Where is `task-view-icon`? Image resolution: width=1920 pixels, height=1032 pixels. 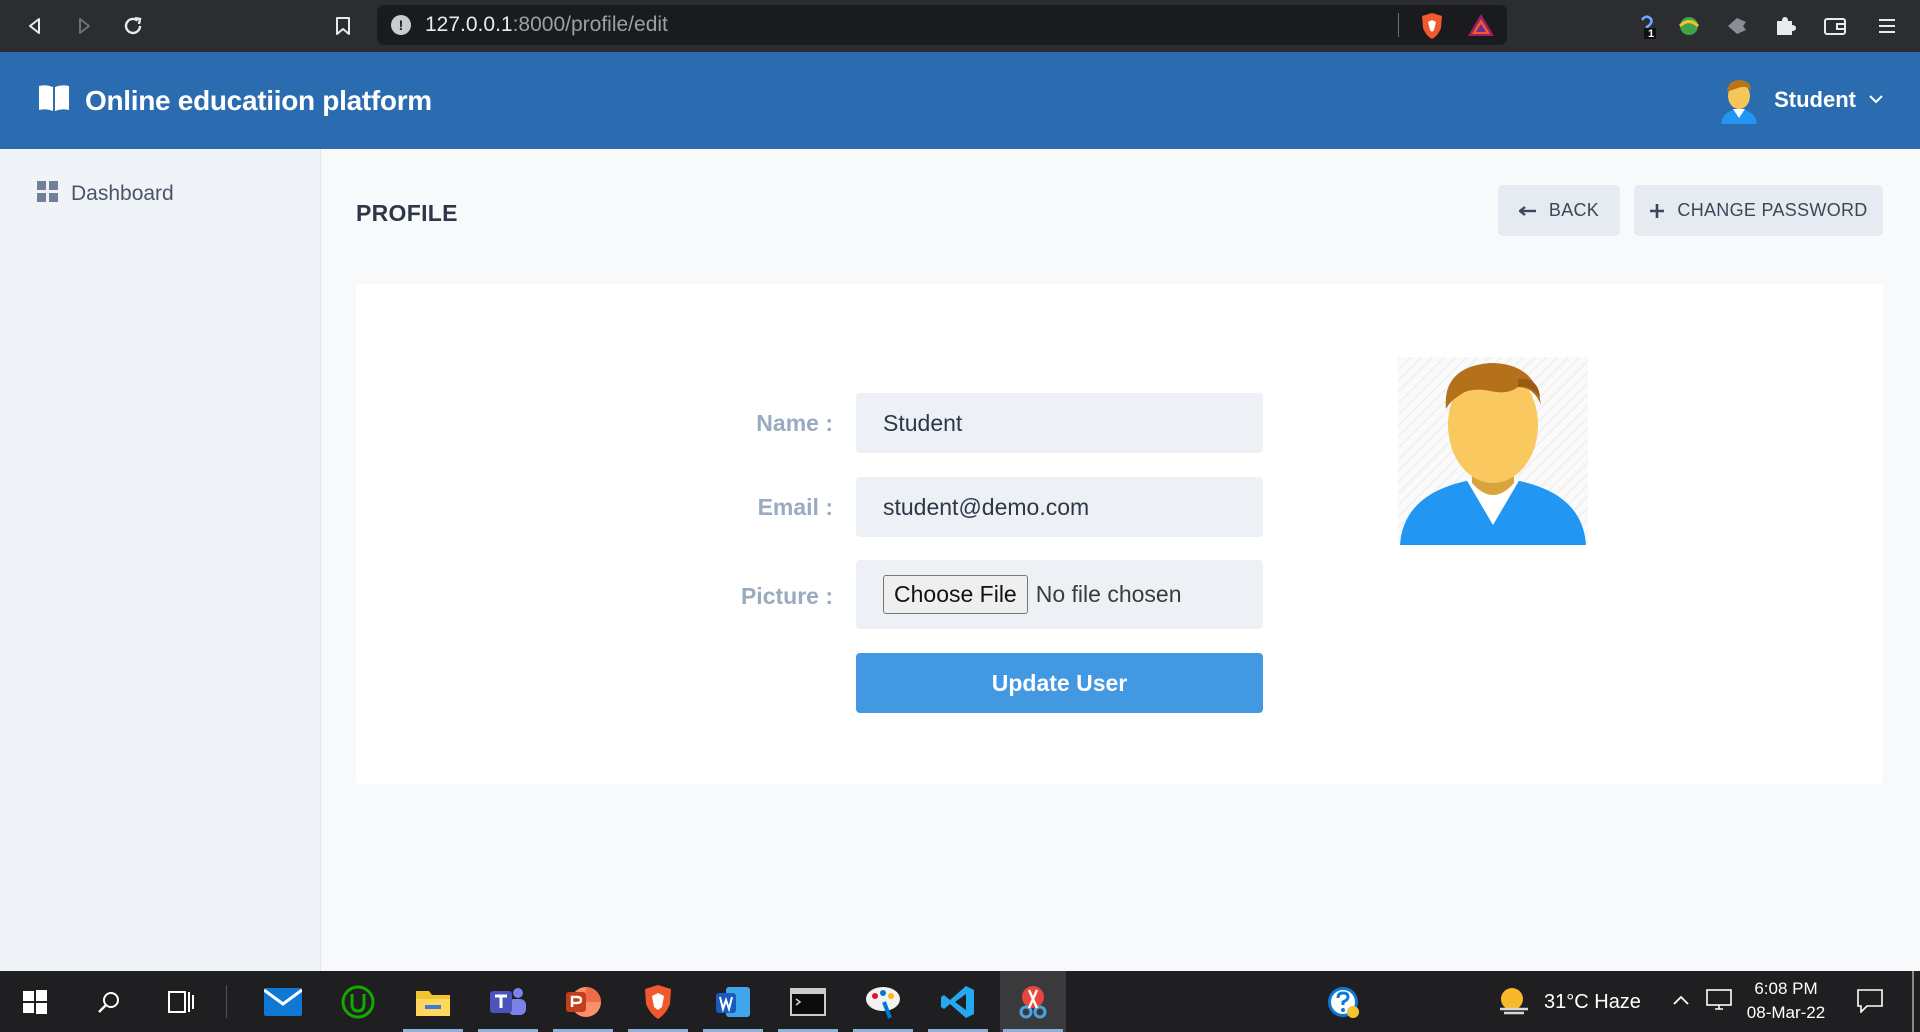
task-view-icon is located at coordinates (181, 1001).